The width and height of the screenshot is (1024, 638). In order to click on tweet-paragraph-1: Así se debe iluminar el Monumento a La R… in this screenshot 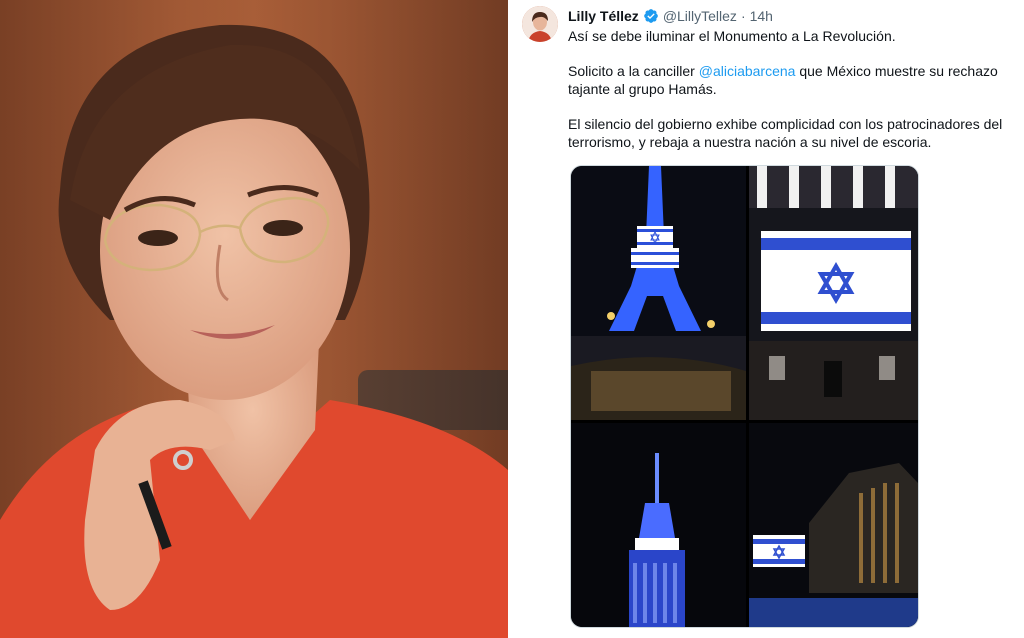, I will do `click(732, 36)`.